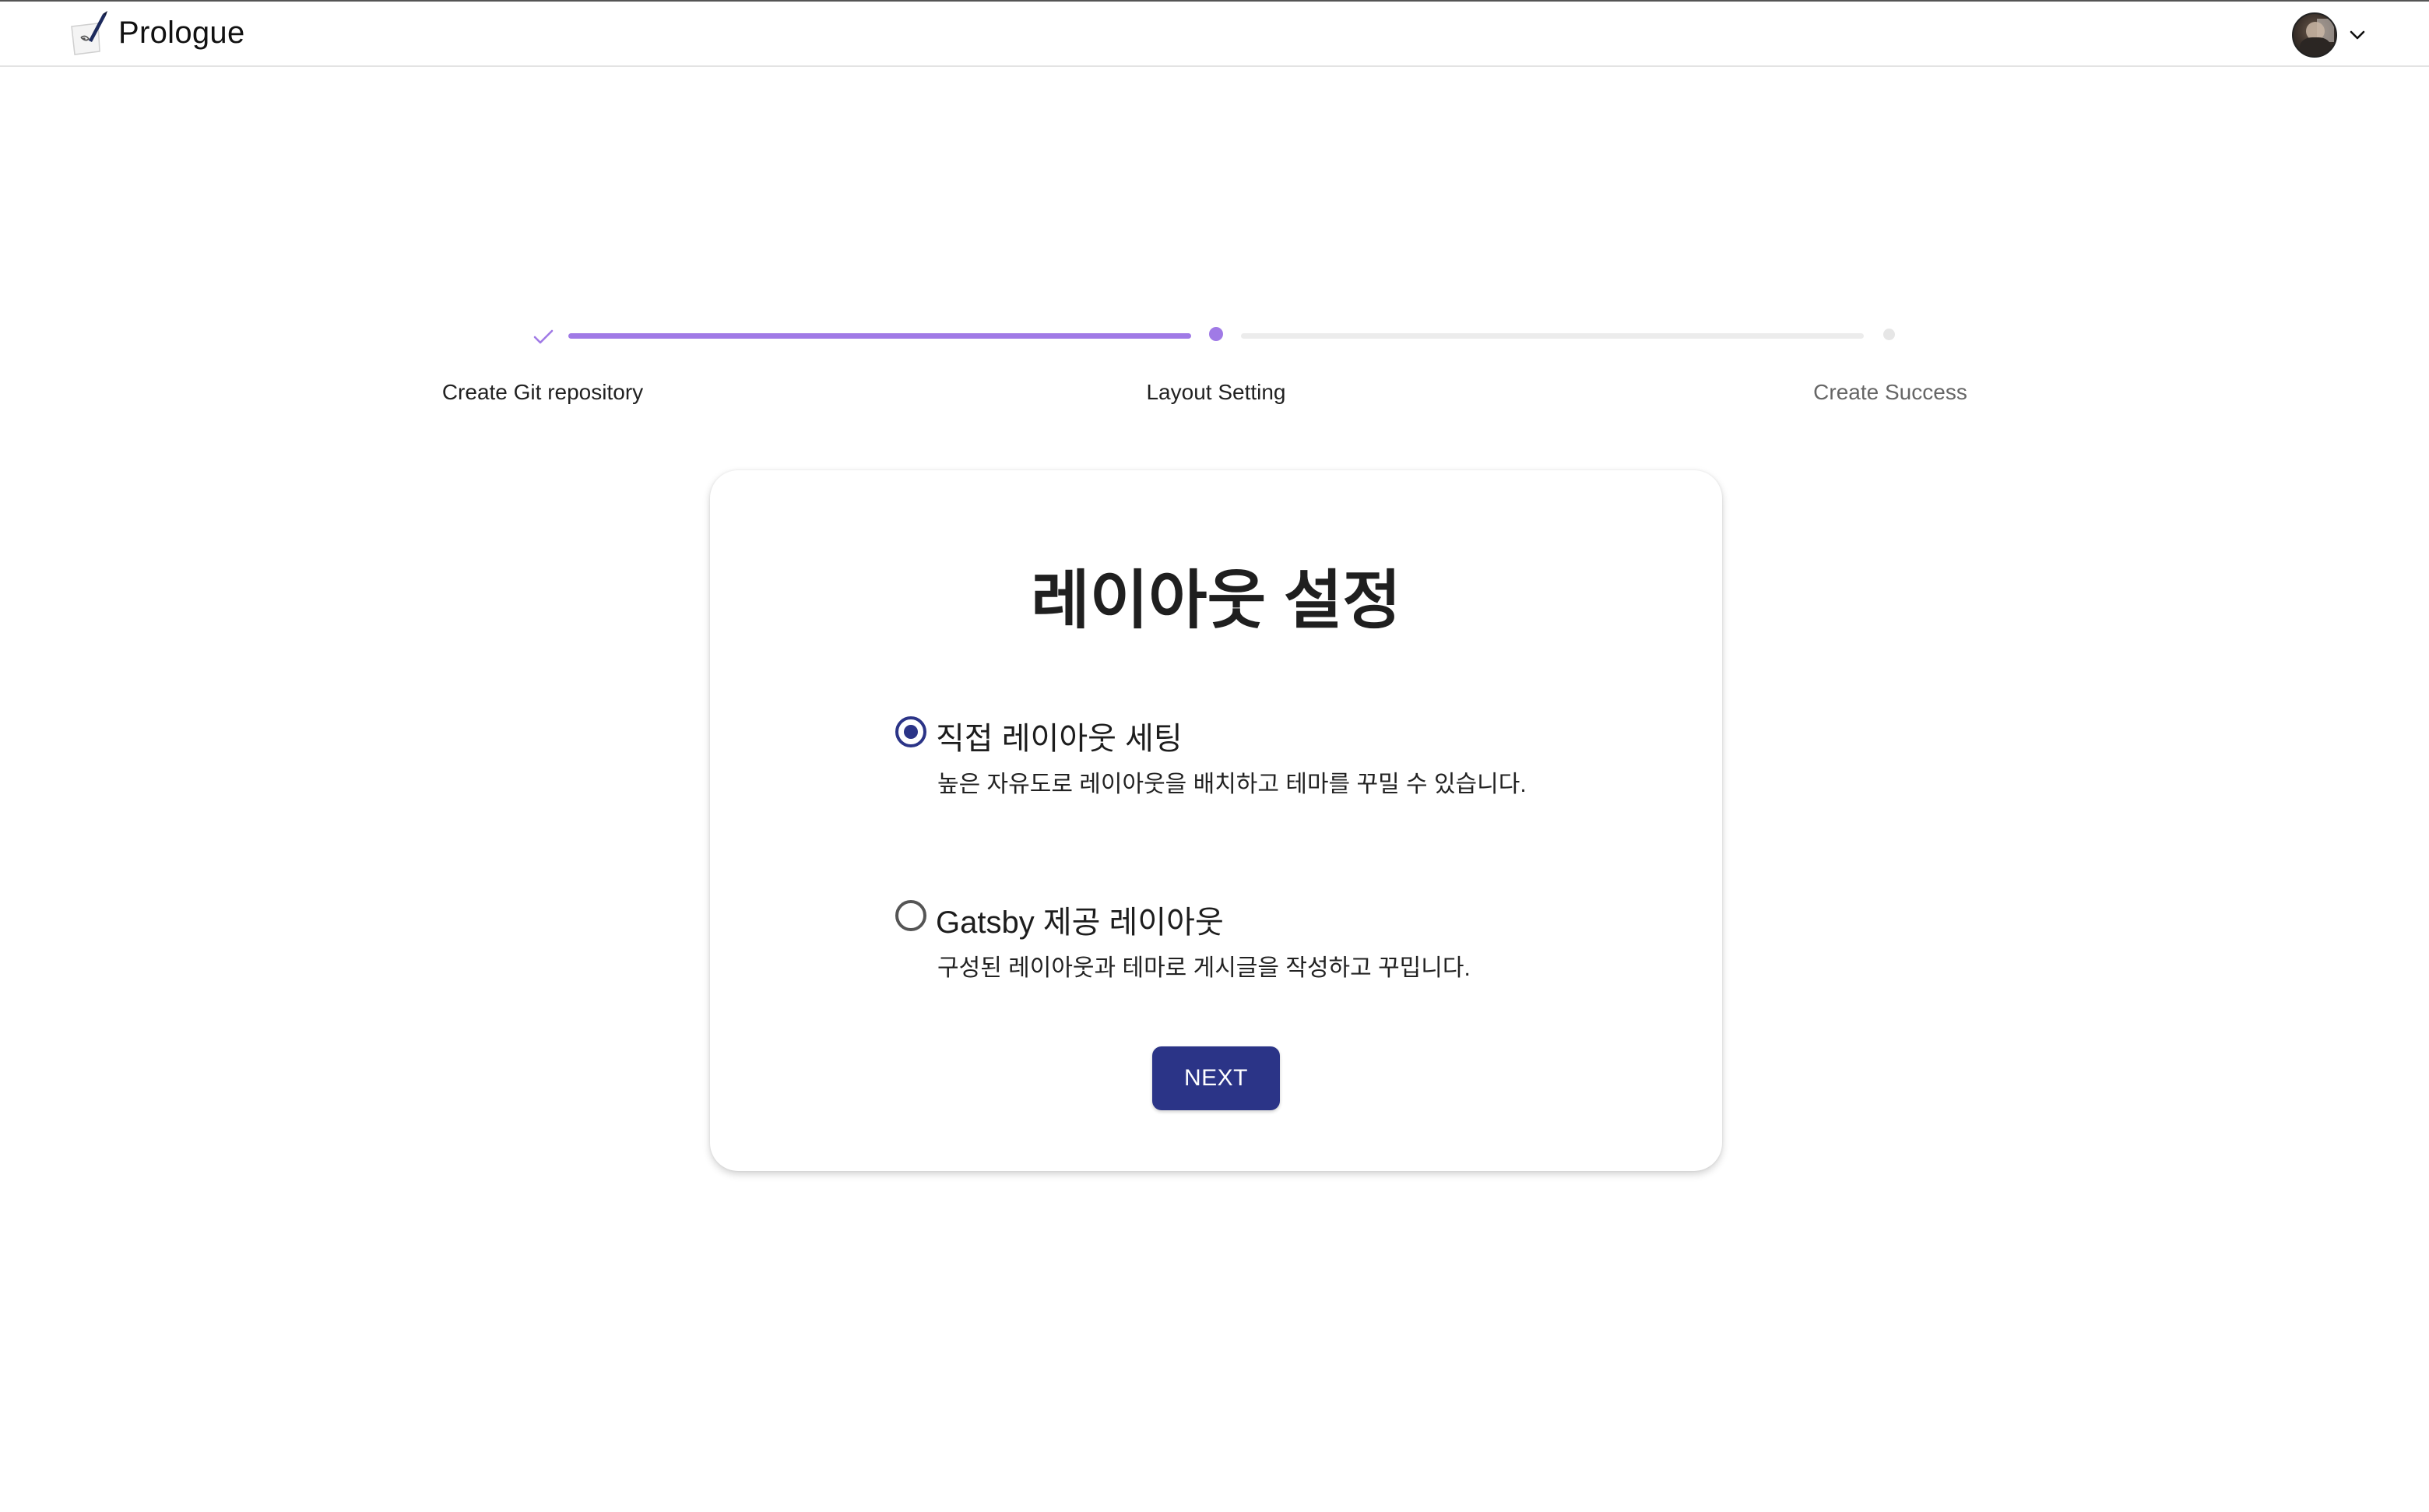  Describe the element at coordinates (1890, 392) in the screenshot. I see `step-label-create-success: Create Success` at that location.